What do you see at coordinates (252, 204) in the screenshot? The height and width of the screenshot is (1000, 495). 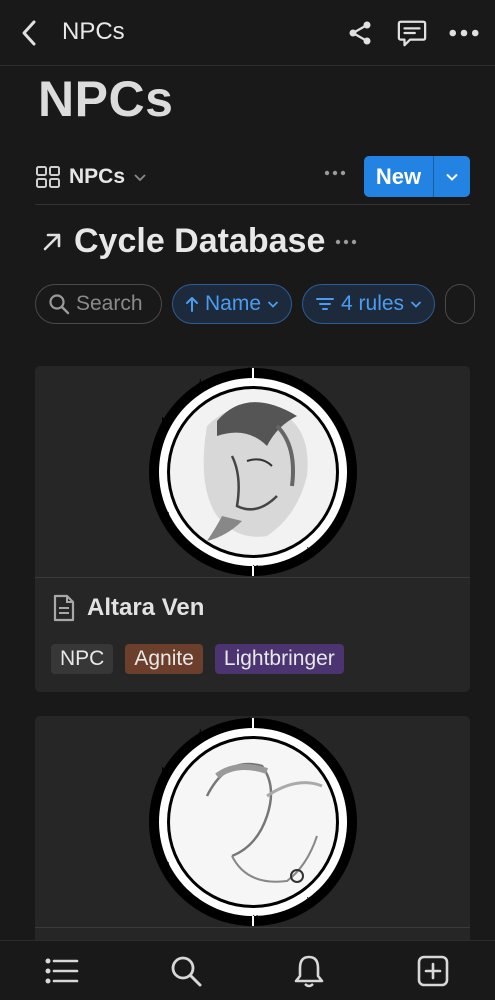 I see `divider` at bounding box center [252, 204].